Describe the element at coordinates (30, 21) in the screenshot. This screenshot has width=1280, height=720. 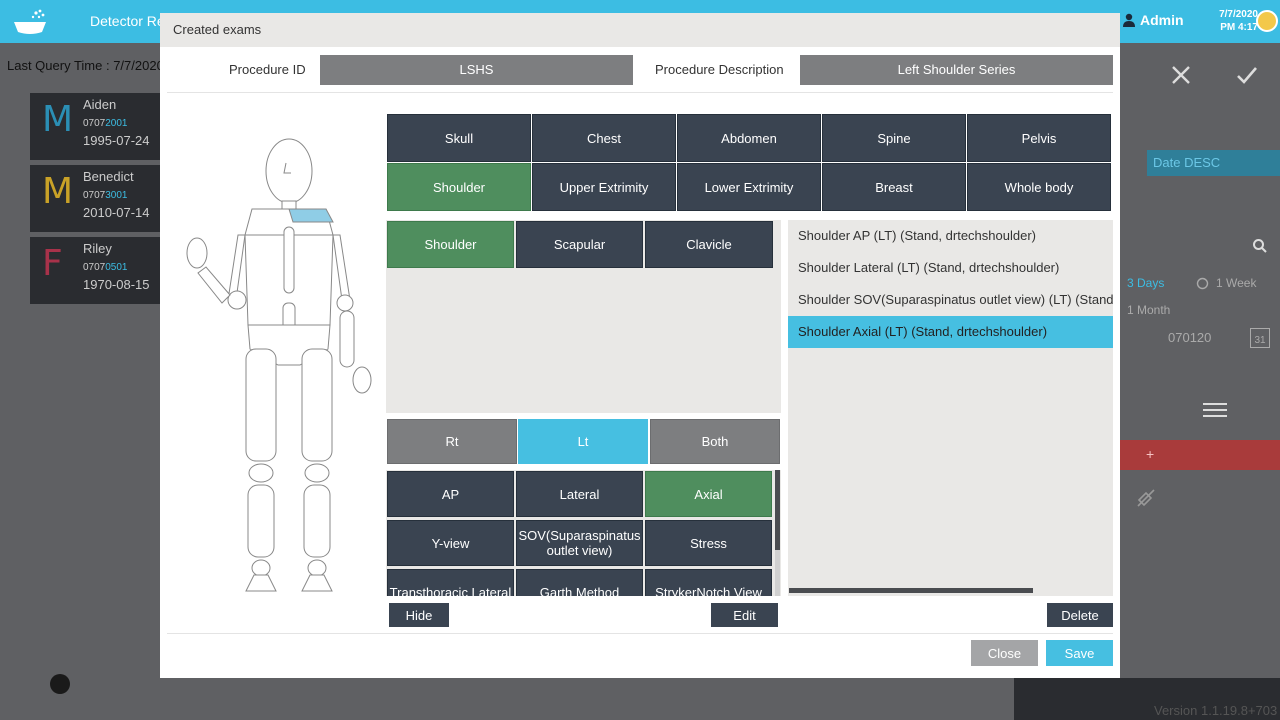
I see `app-logo-icon` at that location.